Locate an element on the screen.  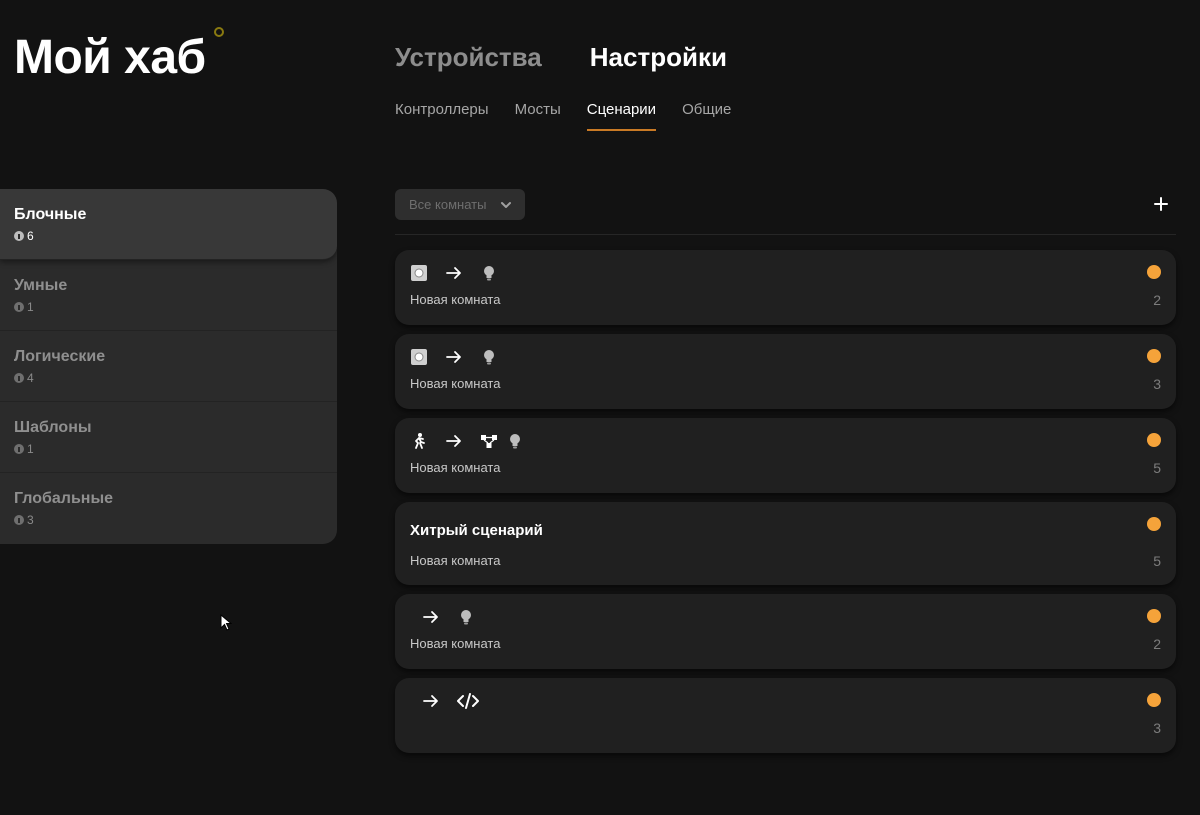
sidebar-item-count-row: 6 is located at coordinates (168, 236).